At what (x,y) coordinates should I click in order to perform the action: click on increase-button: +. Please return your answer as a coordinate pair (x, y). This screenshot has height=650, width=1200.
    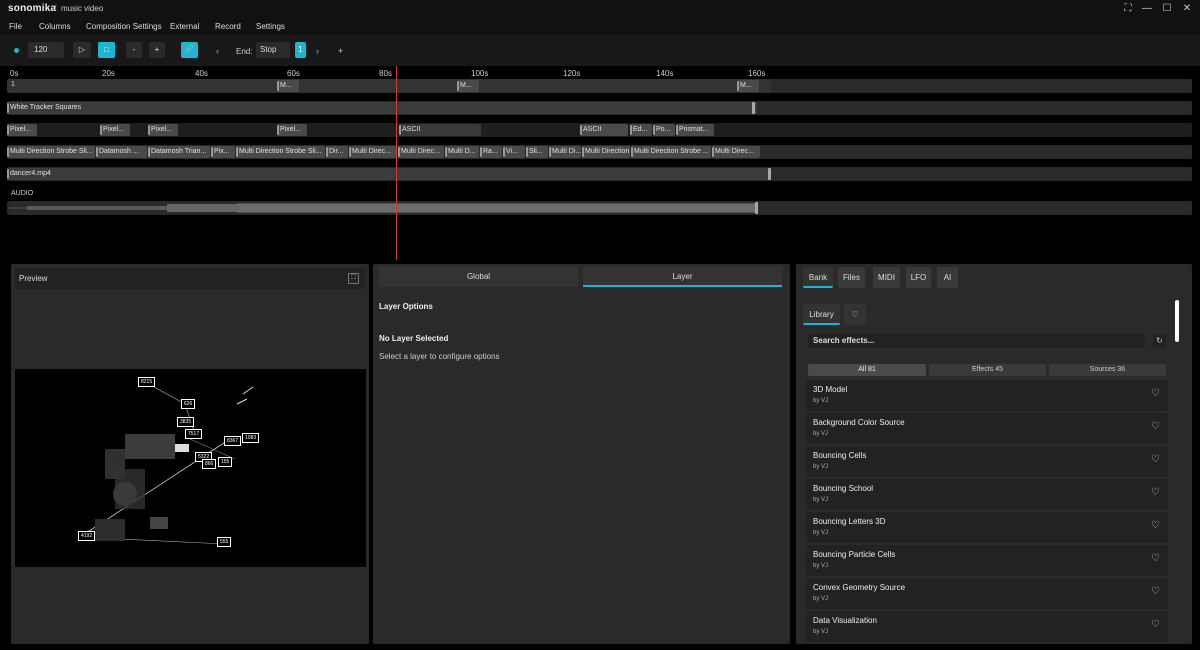
    Looking at the image, I should click on (157, 50).